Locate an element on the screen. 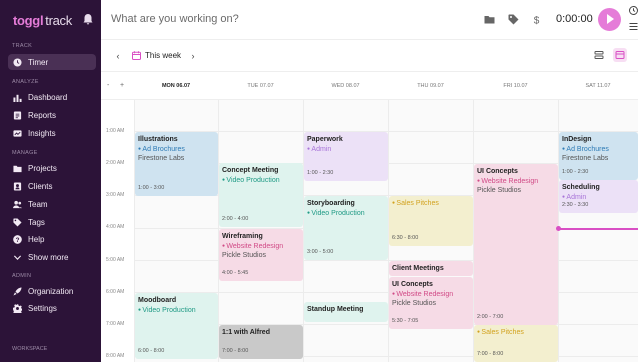 The height and width of the screenshot is (362, 638). sidebar-item-team: Team is located at coordinates (52, 204).